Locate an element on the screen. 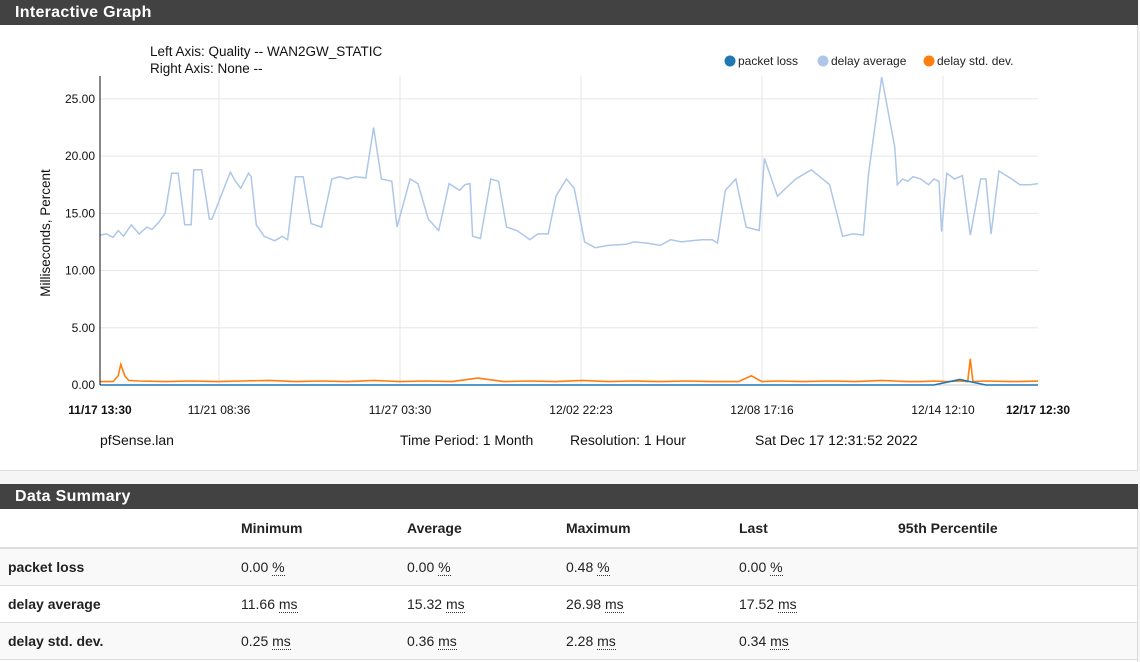 This screenshot has height=662, width=1140. summary-header-average: Average is located at coordinates (486, 529).